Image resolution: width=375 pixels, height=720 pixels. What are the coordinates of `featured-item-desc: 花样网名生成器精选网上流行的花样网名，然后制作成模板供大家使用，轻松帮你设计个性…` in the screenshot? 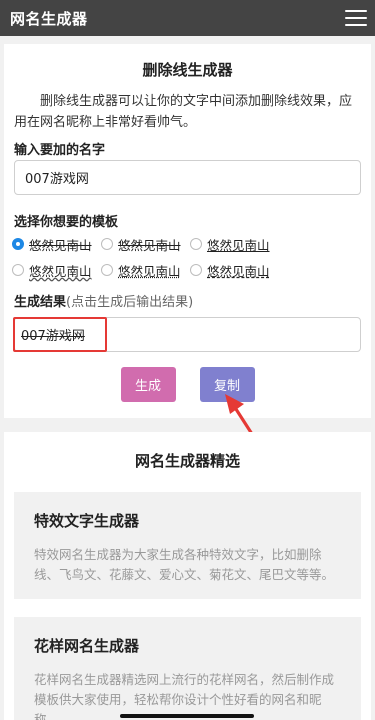 It's located at (184, 696).